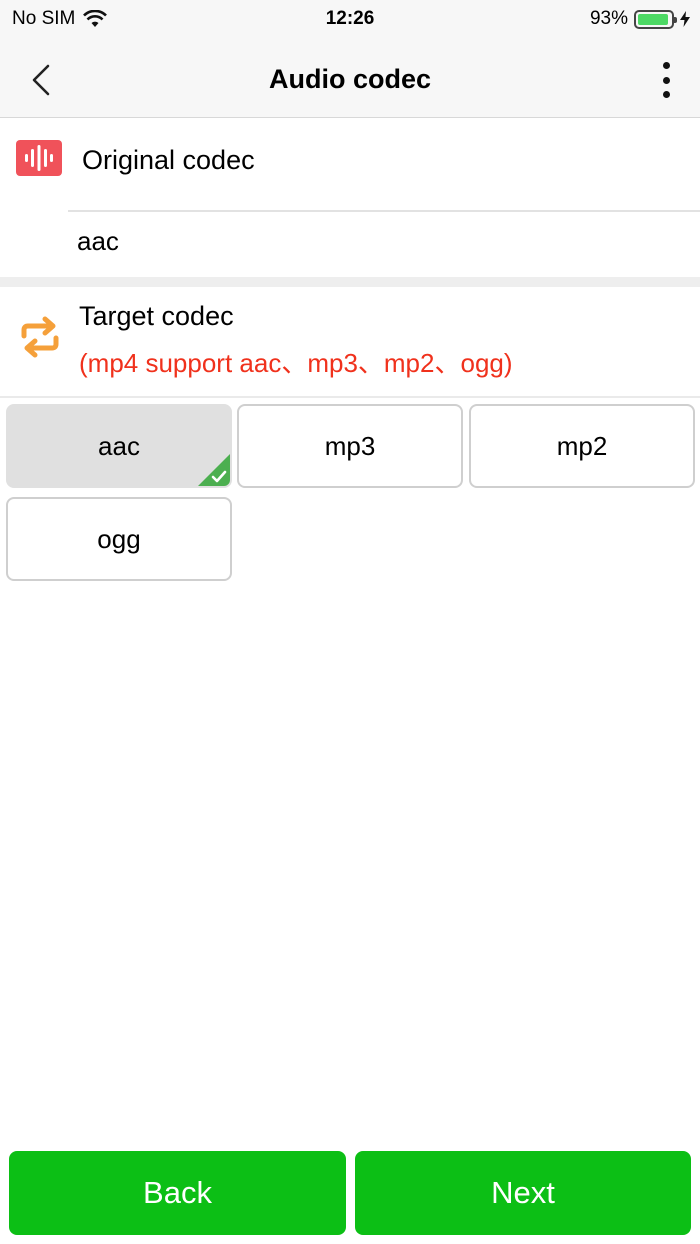  I want to click on codec-option-label: ogg, so click(119, 538).